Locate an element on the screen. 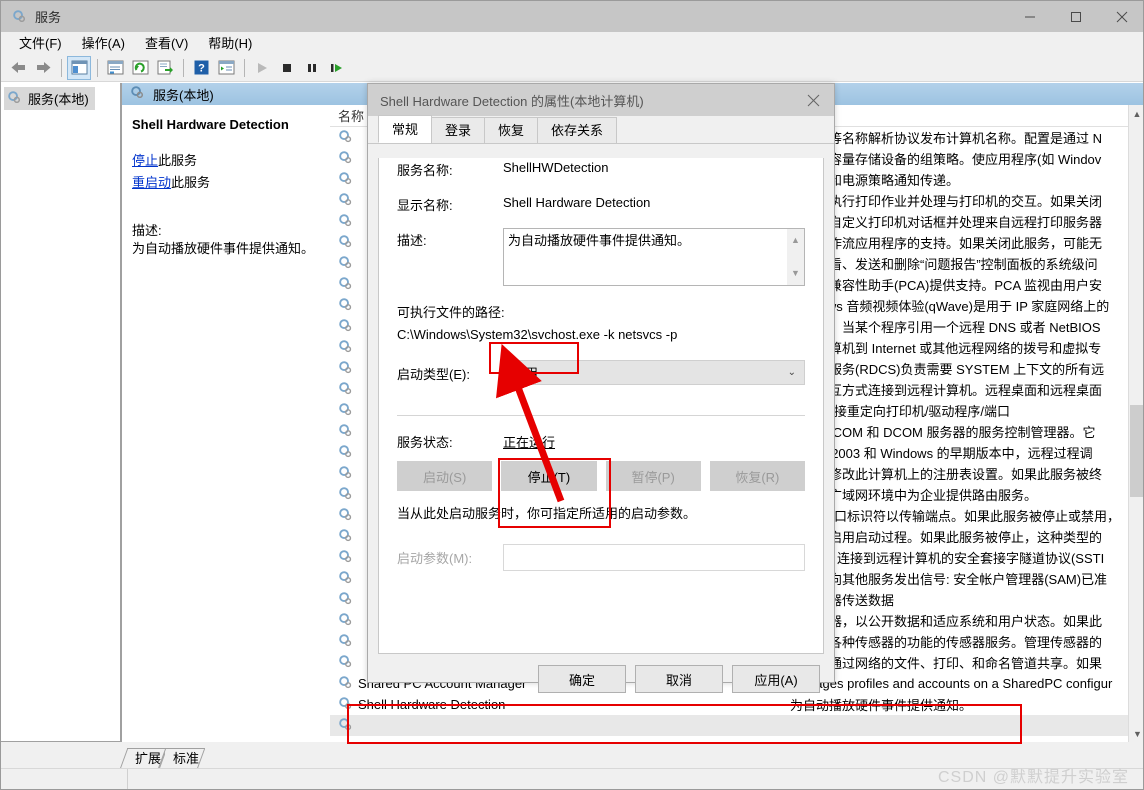 Image resolution: width=1144 pixels, height=790 pixels. resume-button: 恢复(R) is located at coordinates (757, 476).